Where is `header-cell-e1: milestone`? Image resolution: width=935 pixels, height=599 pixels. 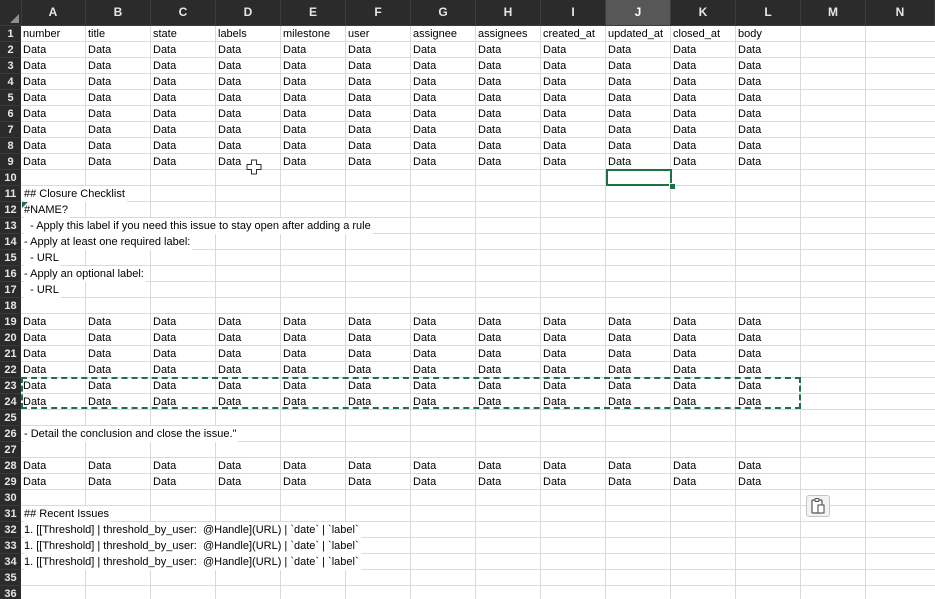 header-cell-e1: milestone is located at coordinates (313, 34).